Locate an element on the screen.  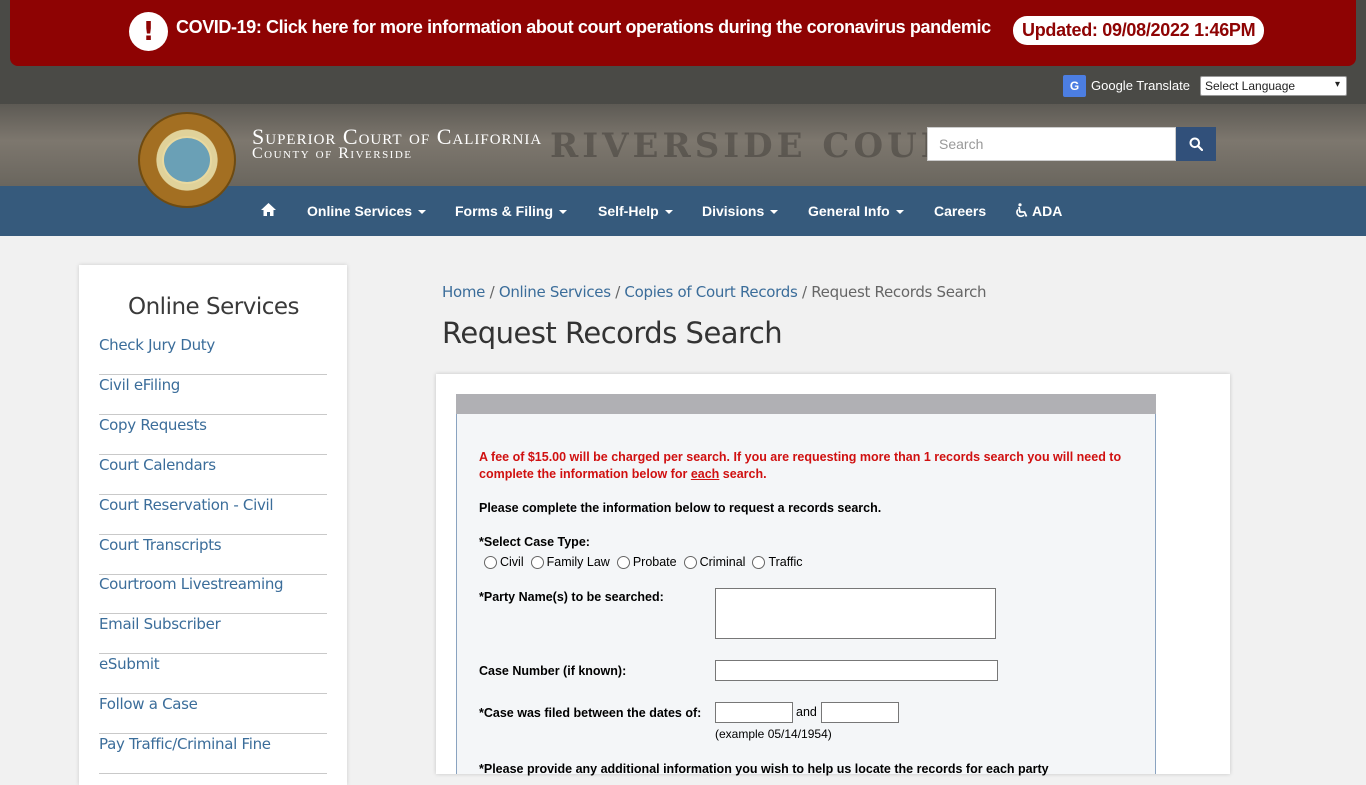
sidebar-link-follow-a-case: Follow a Case is located at coordinates (213, 714).